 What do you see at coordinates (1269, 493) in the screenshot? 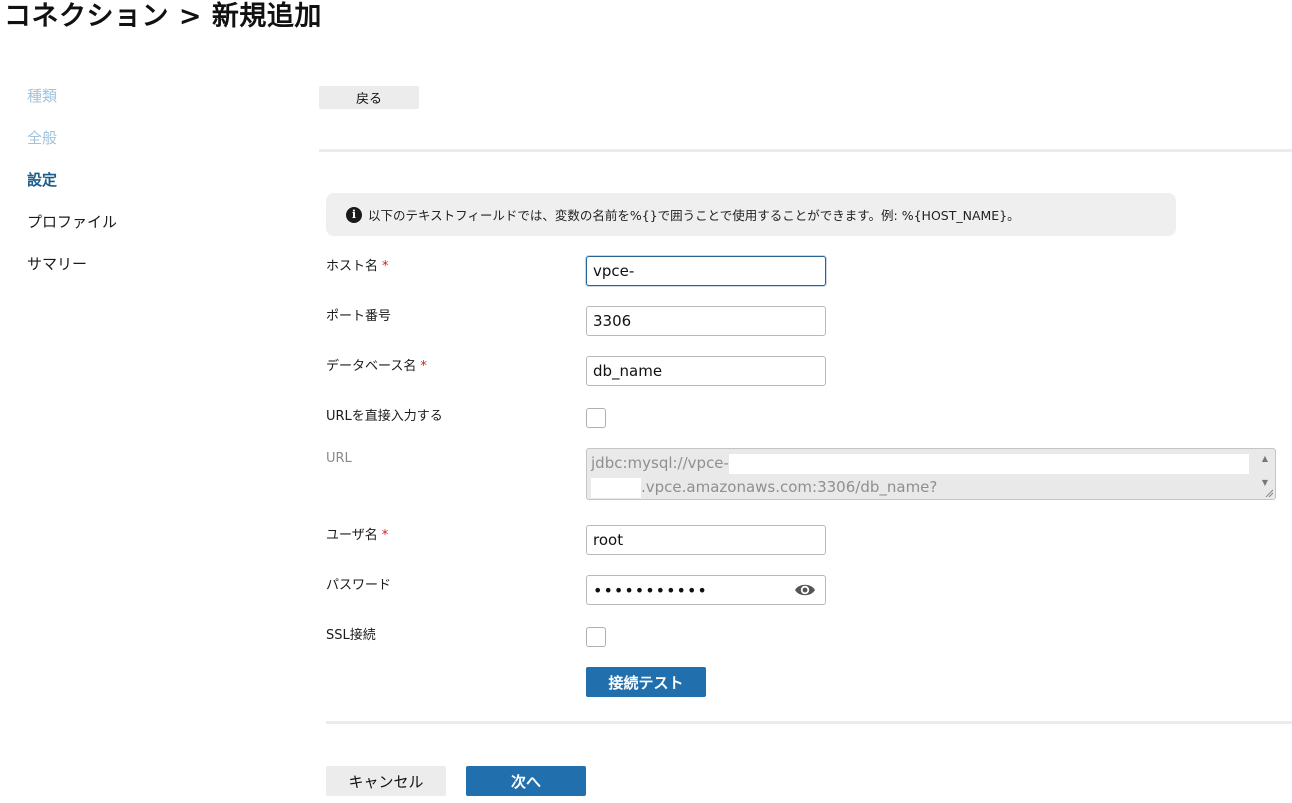
I see `resize-grip-icon` at bounding box center [1269, 493].